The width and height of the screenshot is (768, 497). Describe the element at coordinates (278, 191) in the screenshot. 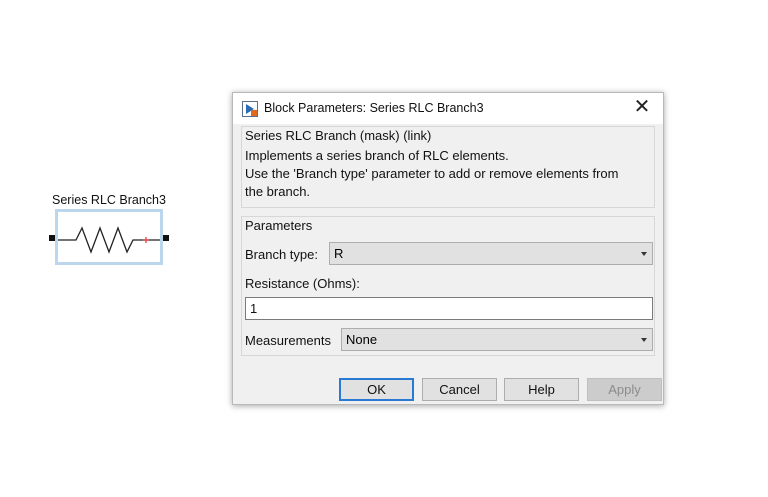

I see `description-line: the branch.` at that location.